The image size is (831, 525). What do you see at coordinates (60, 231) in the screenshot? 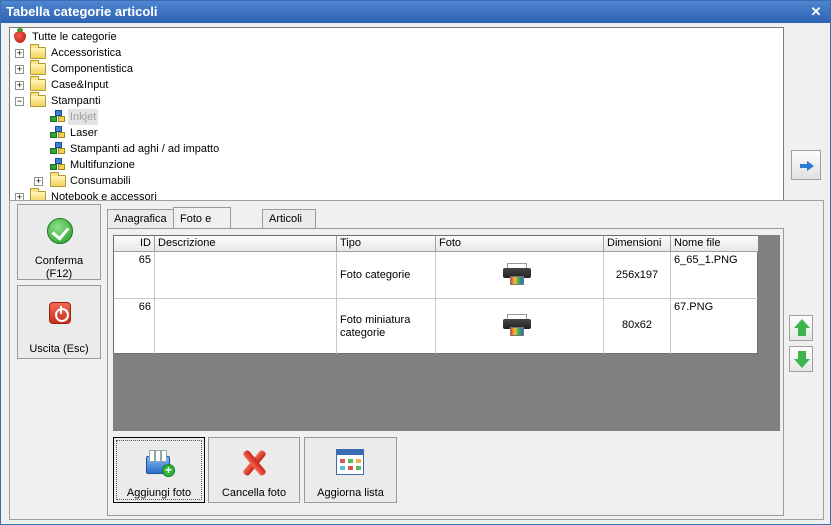
I see `checkmark-icon` at bounding box center [60, 231].